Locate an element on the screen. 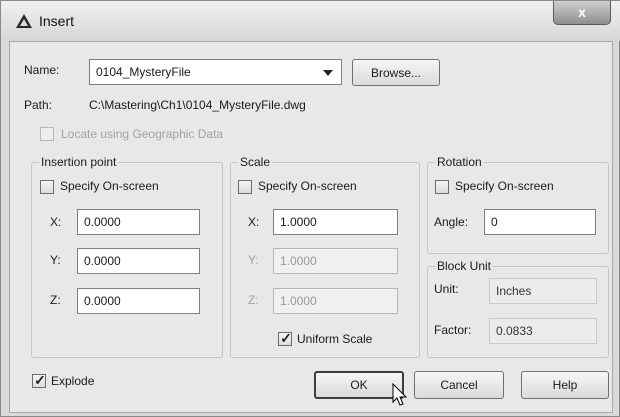 Image resolution: width=620 pixels, height=417 pixels. mouse-pointer-icon is located at coordinates (400, 394).